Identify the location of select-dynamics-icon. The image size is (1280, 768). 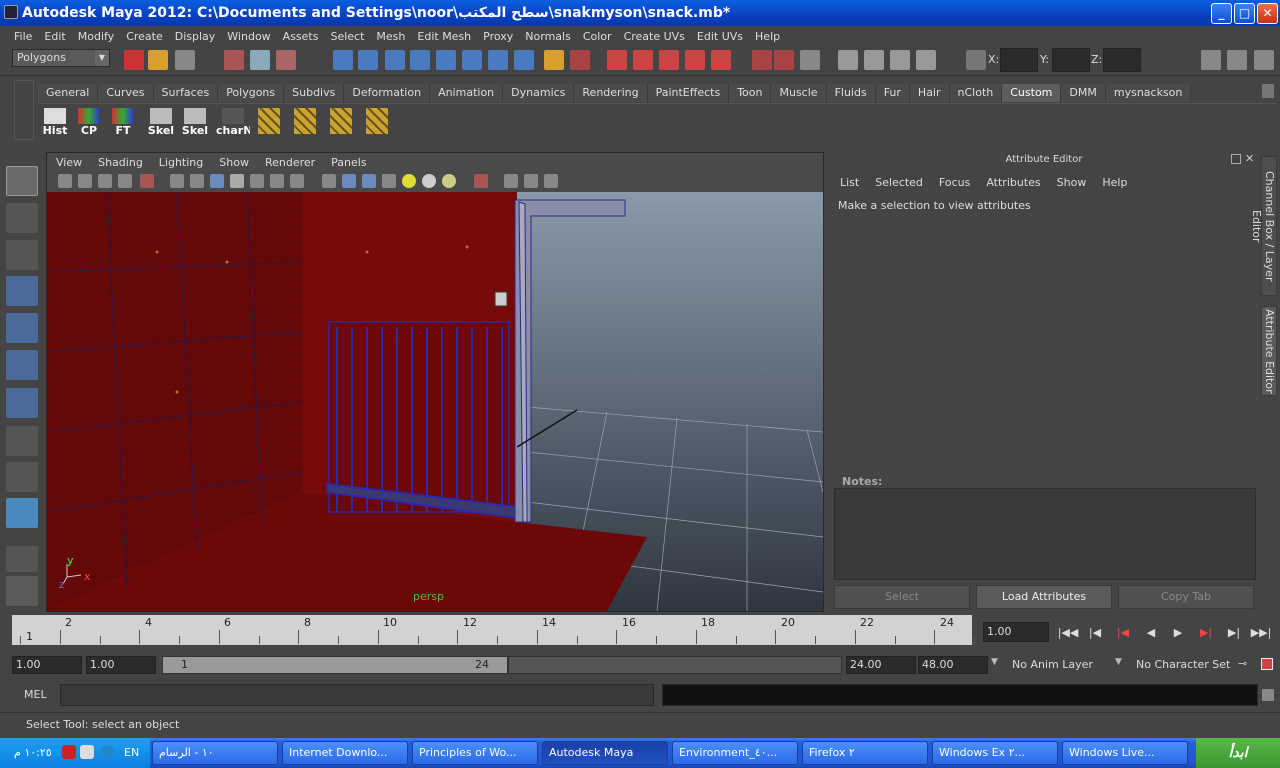
(472, 60).